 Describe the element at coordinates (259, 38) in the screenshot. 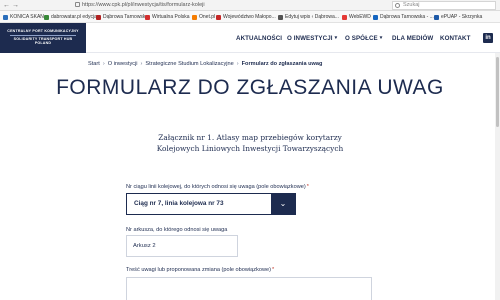

I see `nav-aktualnosci: AKTUALNOŚCI` at that location.